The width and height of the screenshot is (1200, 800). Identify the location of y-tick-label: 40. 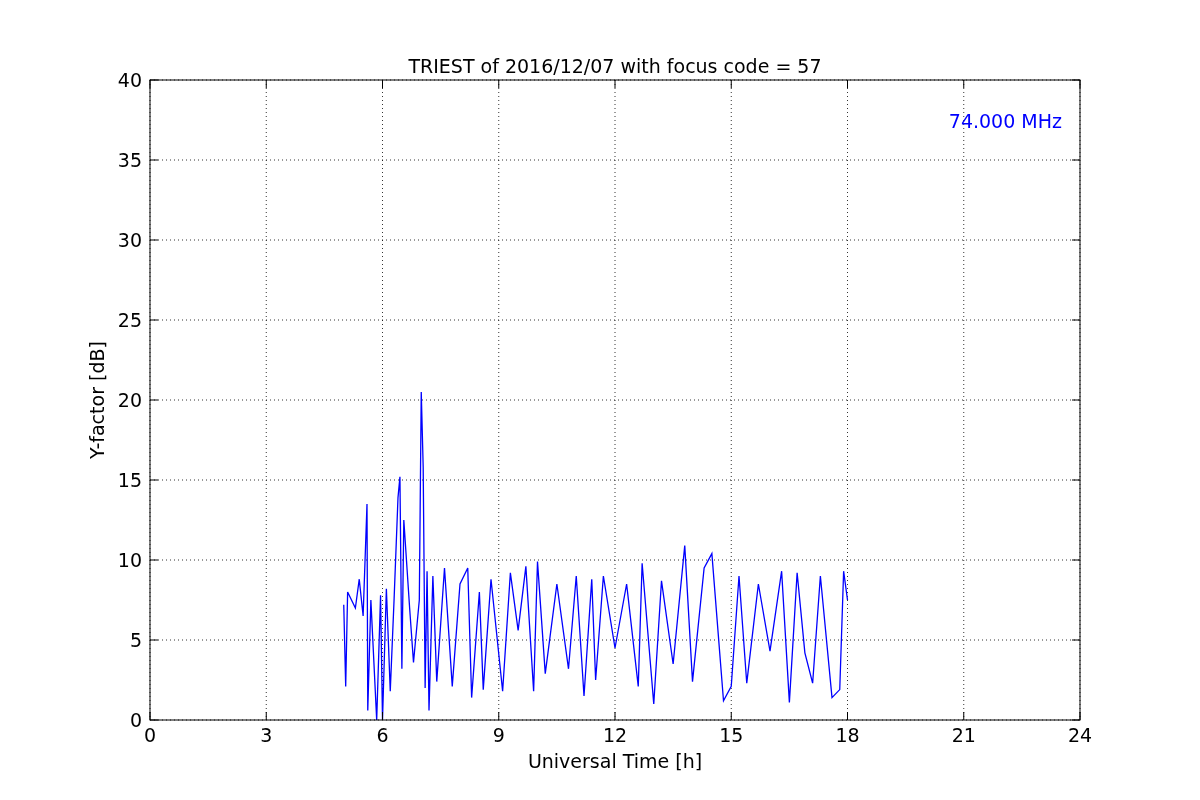
(129, 80).